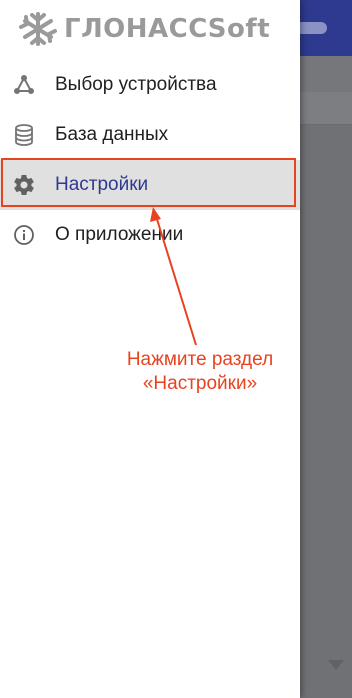  What do you see at coordinates (200, 359) in the screenshot?
I see `annotation-line: Нажмите раздел` at bounding box center [200, 359].